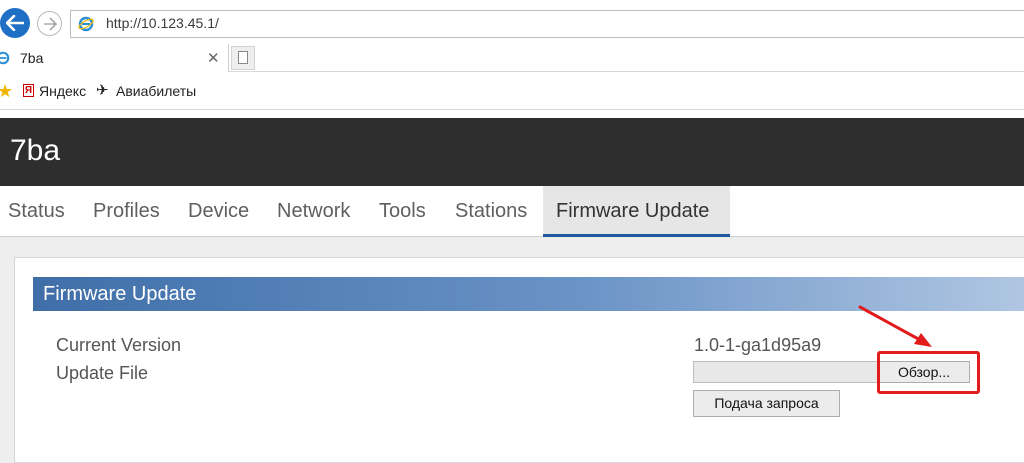 The image size is (1024, 463). Describe the element at coordinates (766, 403) in the screenshot. I see `submit-button: Подача запроса` at that location.